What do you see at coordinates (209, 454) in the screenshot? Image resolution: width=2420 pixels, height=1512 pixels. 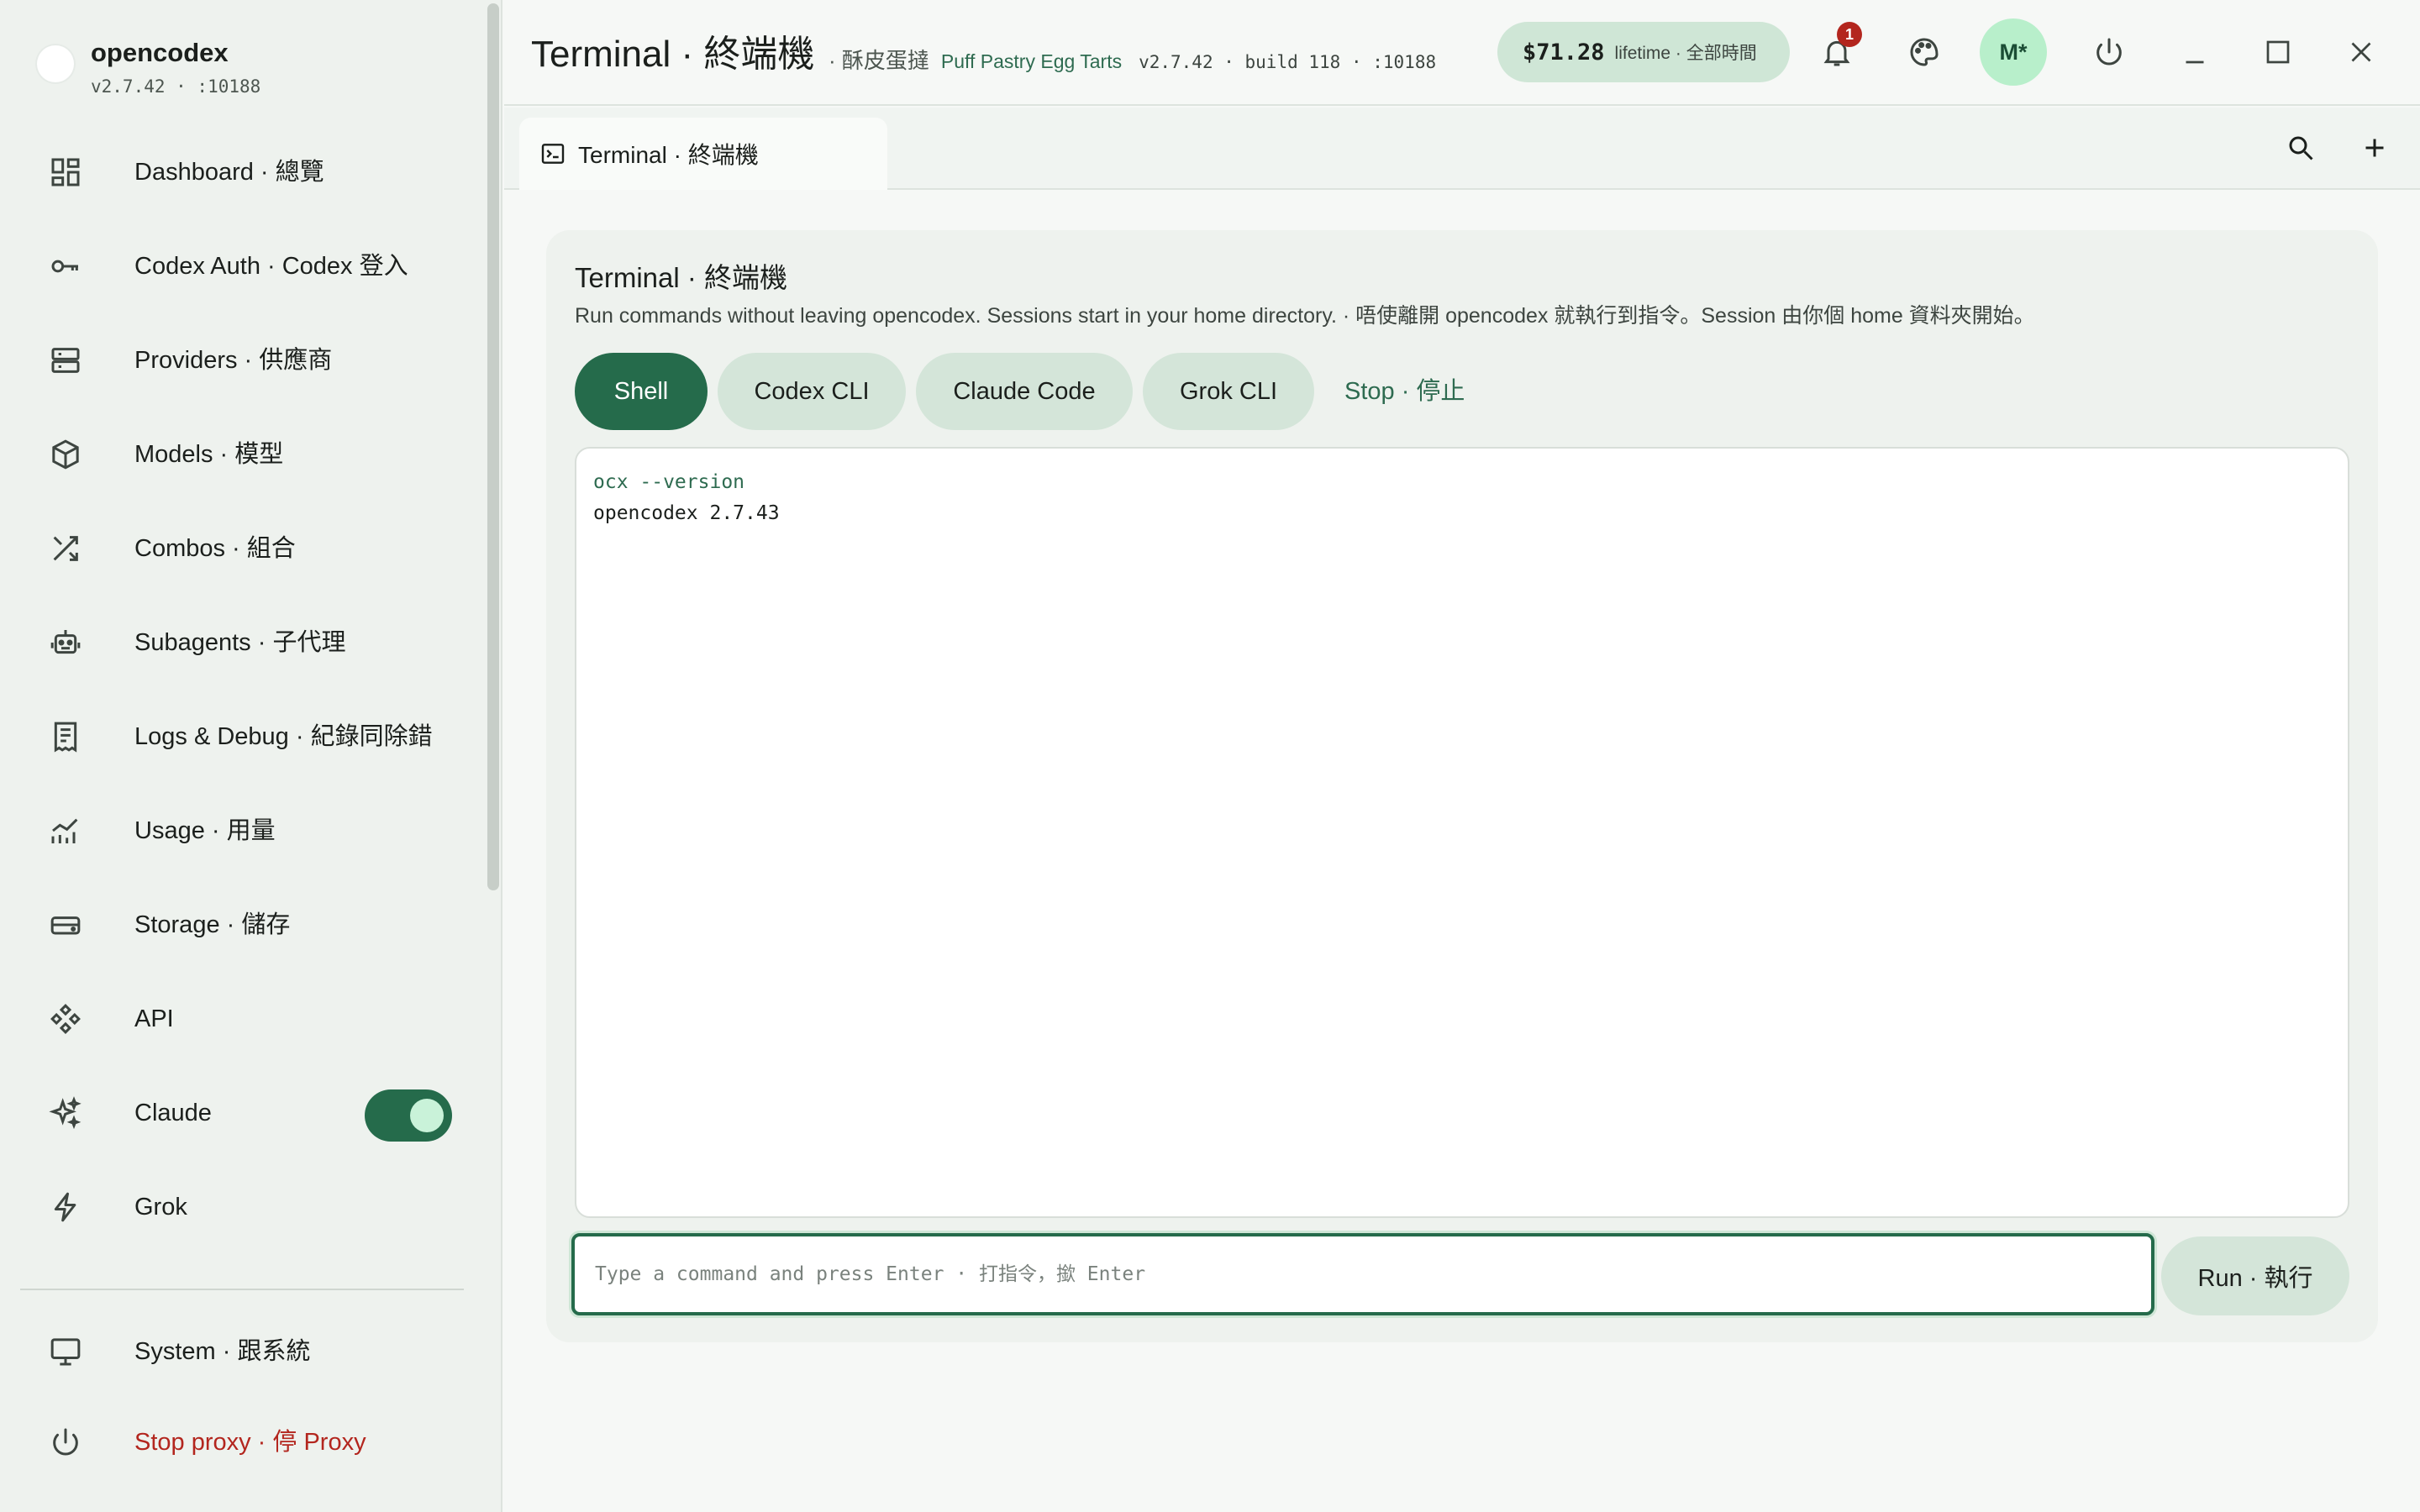 I see `sidebar-item-label: Models · 模型` at bounding box center [209, 454].